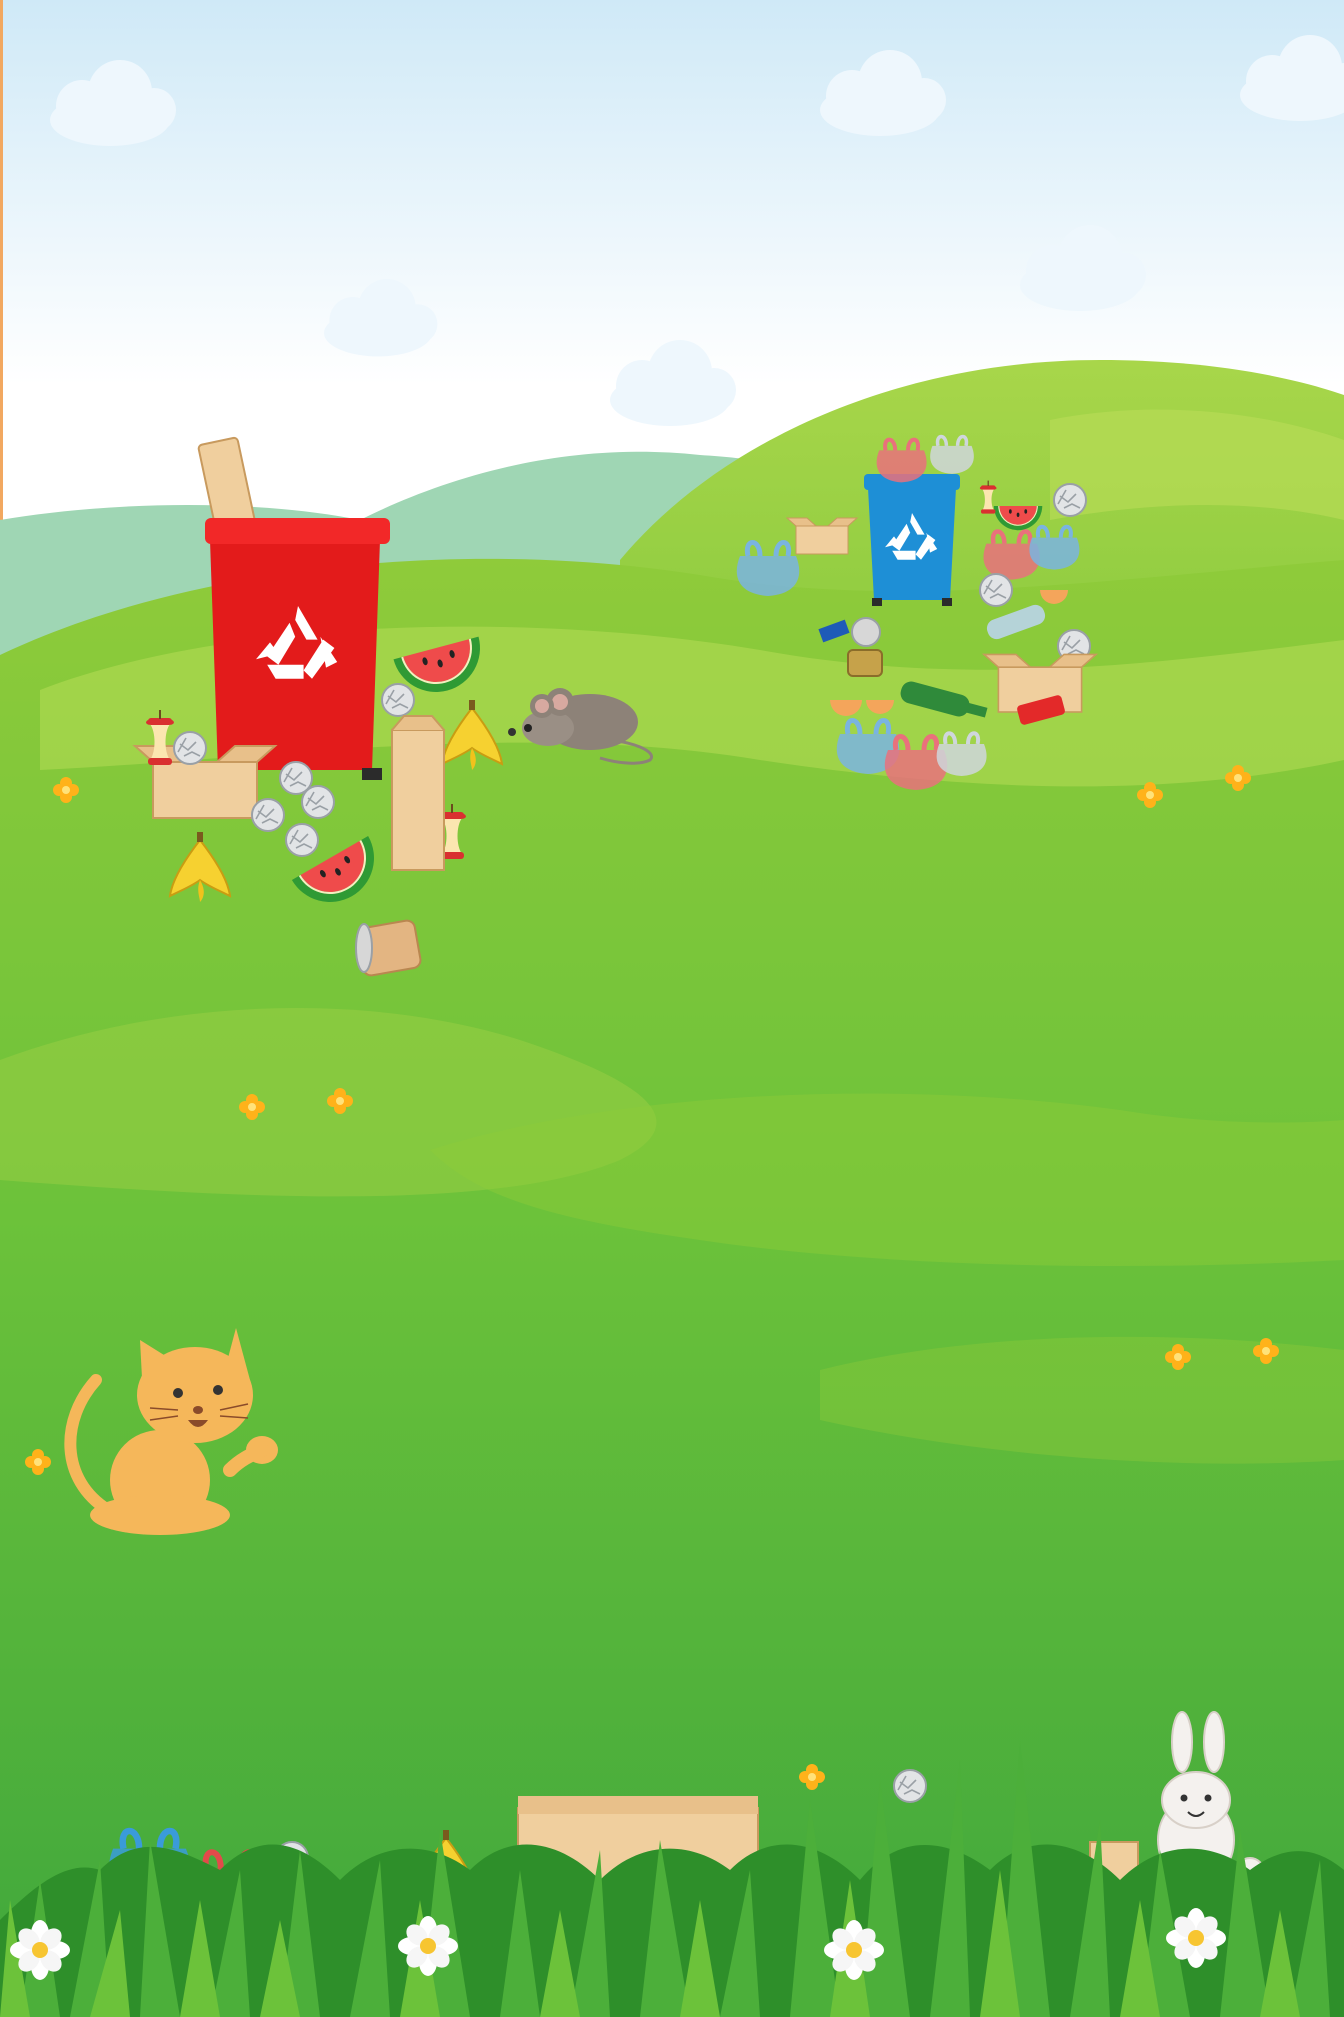 Image resolution: width=1344 pixels, height=2017 pixels. I want to click on can-icon, so click(388, 948).